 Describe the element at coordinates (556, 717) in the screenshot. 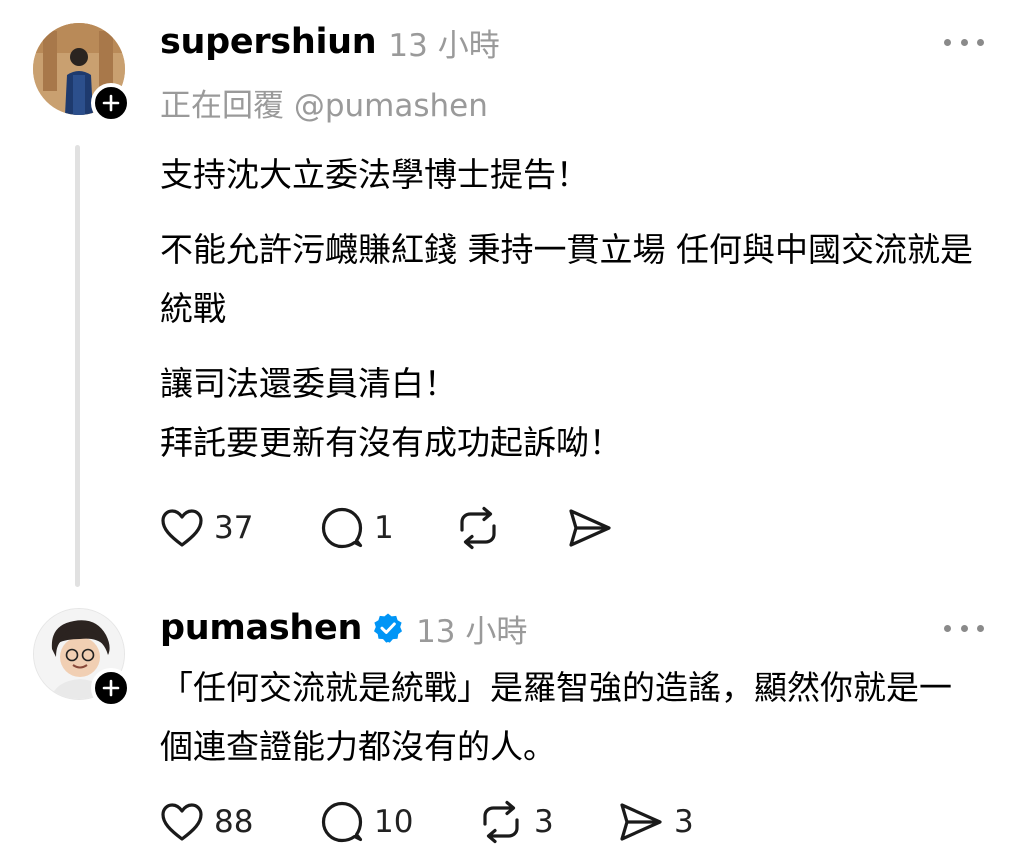

I see `post-line: 「任何交流就是統戰」是羅智強的造謠，顯然你就是一個連查證能力都沒有的人。` at that location.